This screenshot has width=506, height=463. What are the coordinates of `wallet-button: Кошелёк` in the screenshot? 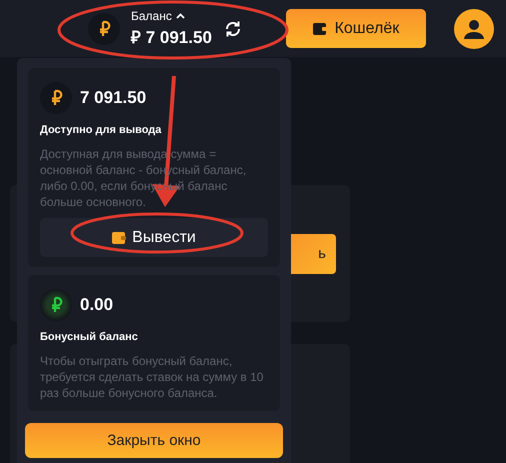 It's located at (356, 28).